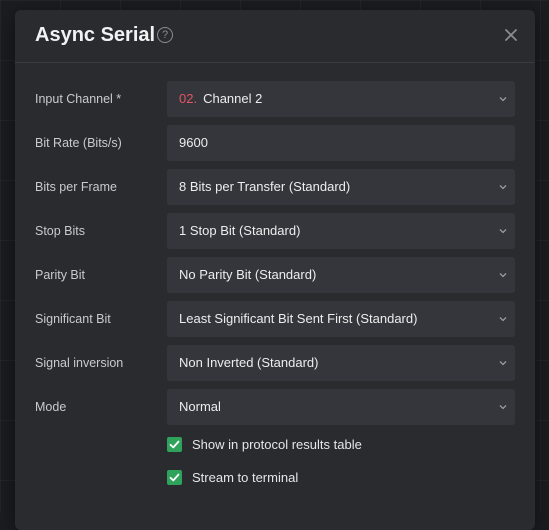 The image size is (549, 530). What do you see at coordinates (341, 275) in the screenshot?
I see `parity-bit-select: No Parity Bit (Standard)` at bounding box center [341, 275].